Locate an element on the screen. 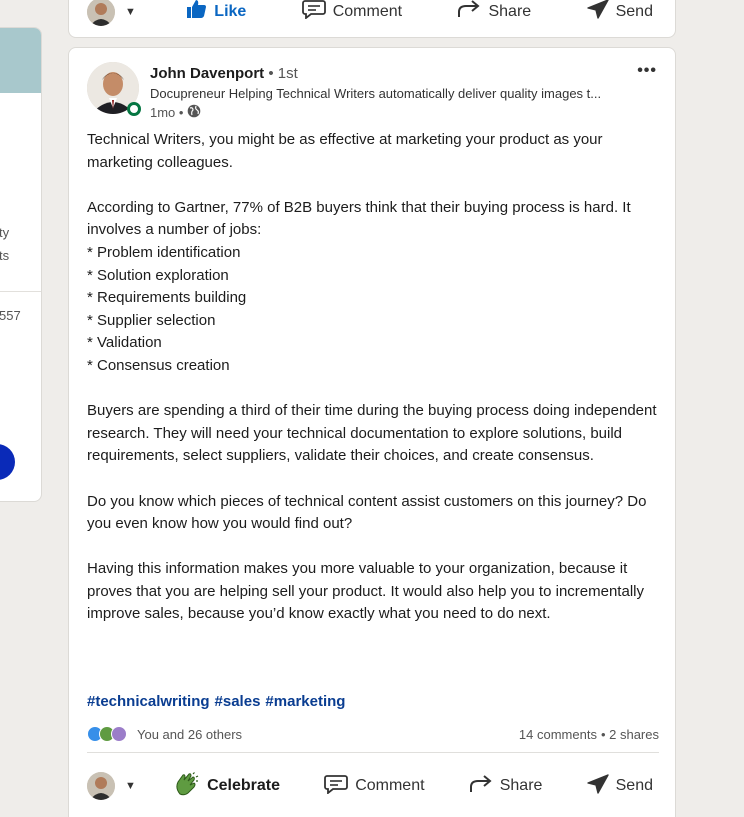  post-list-item: * Solution exploration is located at coordinates (158, 275).